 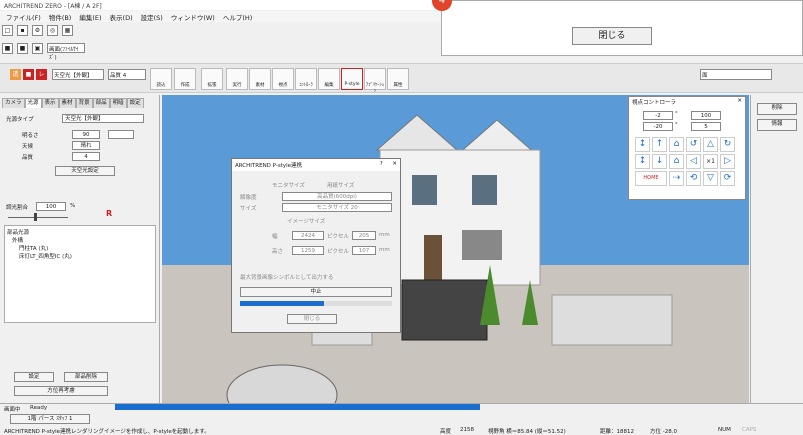 What do you see at coordinates (777, 109) in the screenshot?
I see `delete-button: 削除` at bounding box center [777, 109].